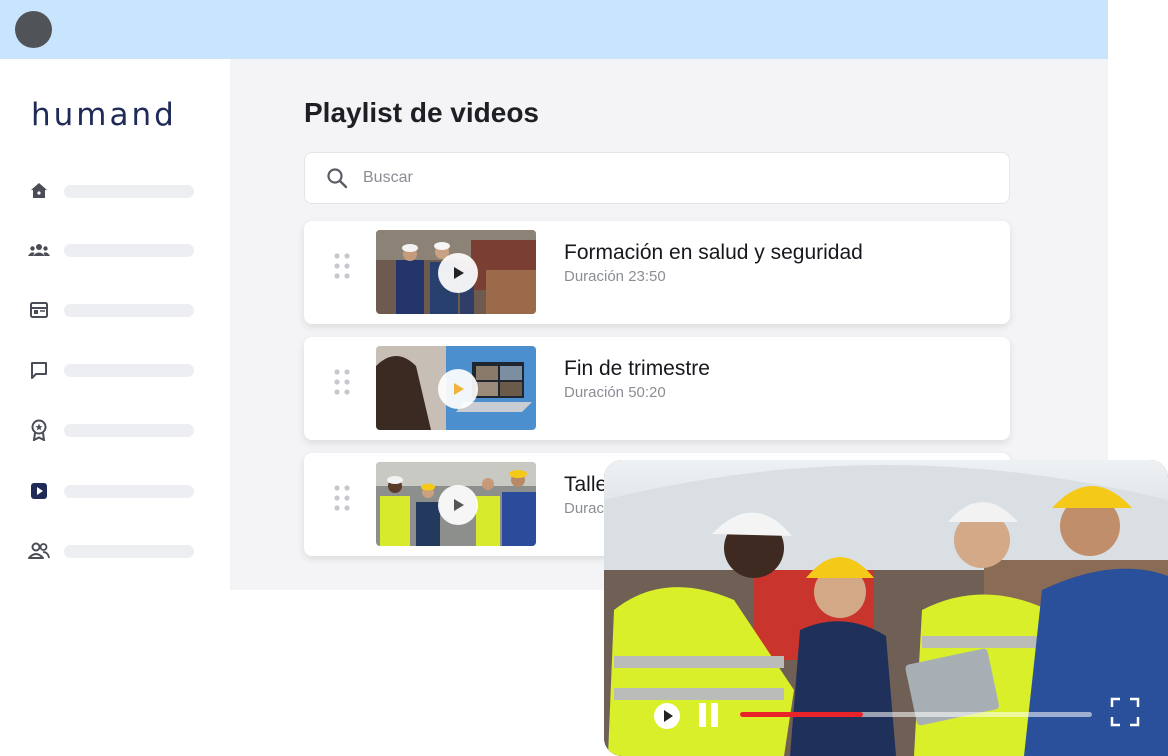 This screenshot has width=1168, height=756. I want to click on pause-button, so click(709, 717).